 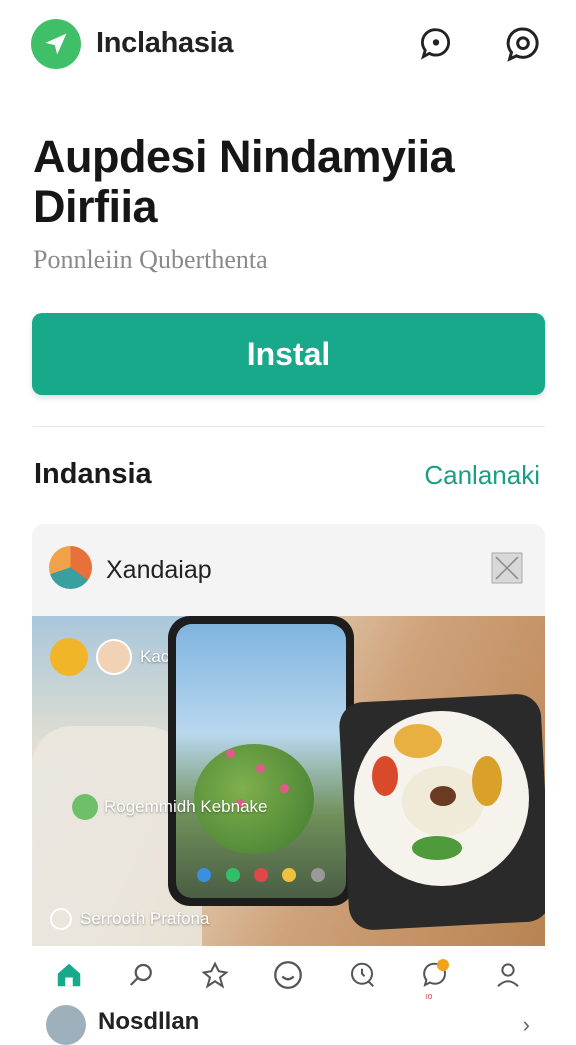 I want to click on overlay-user-chip: Kact, so click(x=112, y=657).